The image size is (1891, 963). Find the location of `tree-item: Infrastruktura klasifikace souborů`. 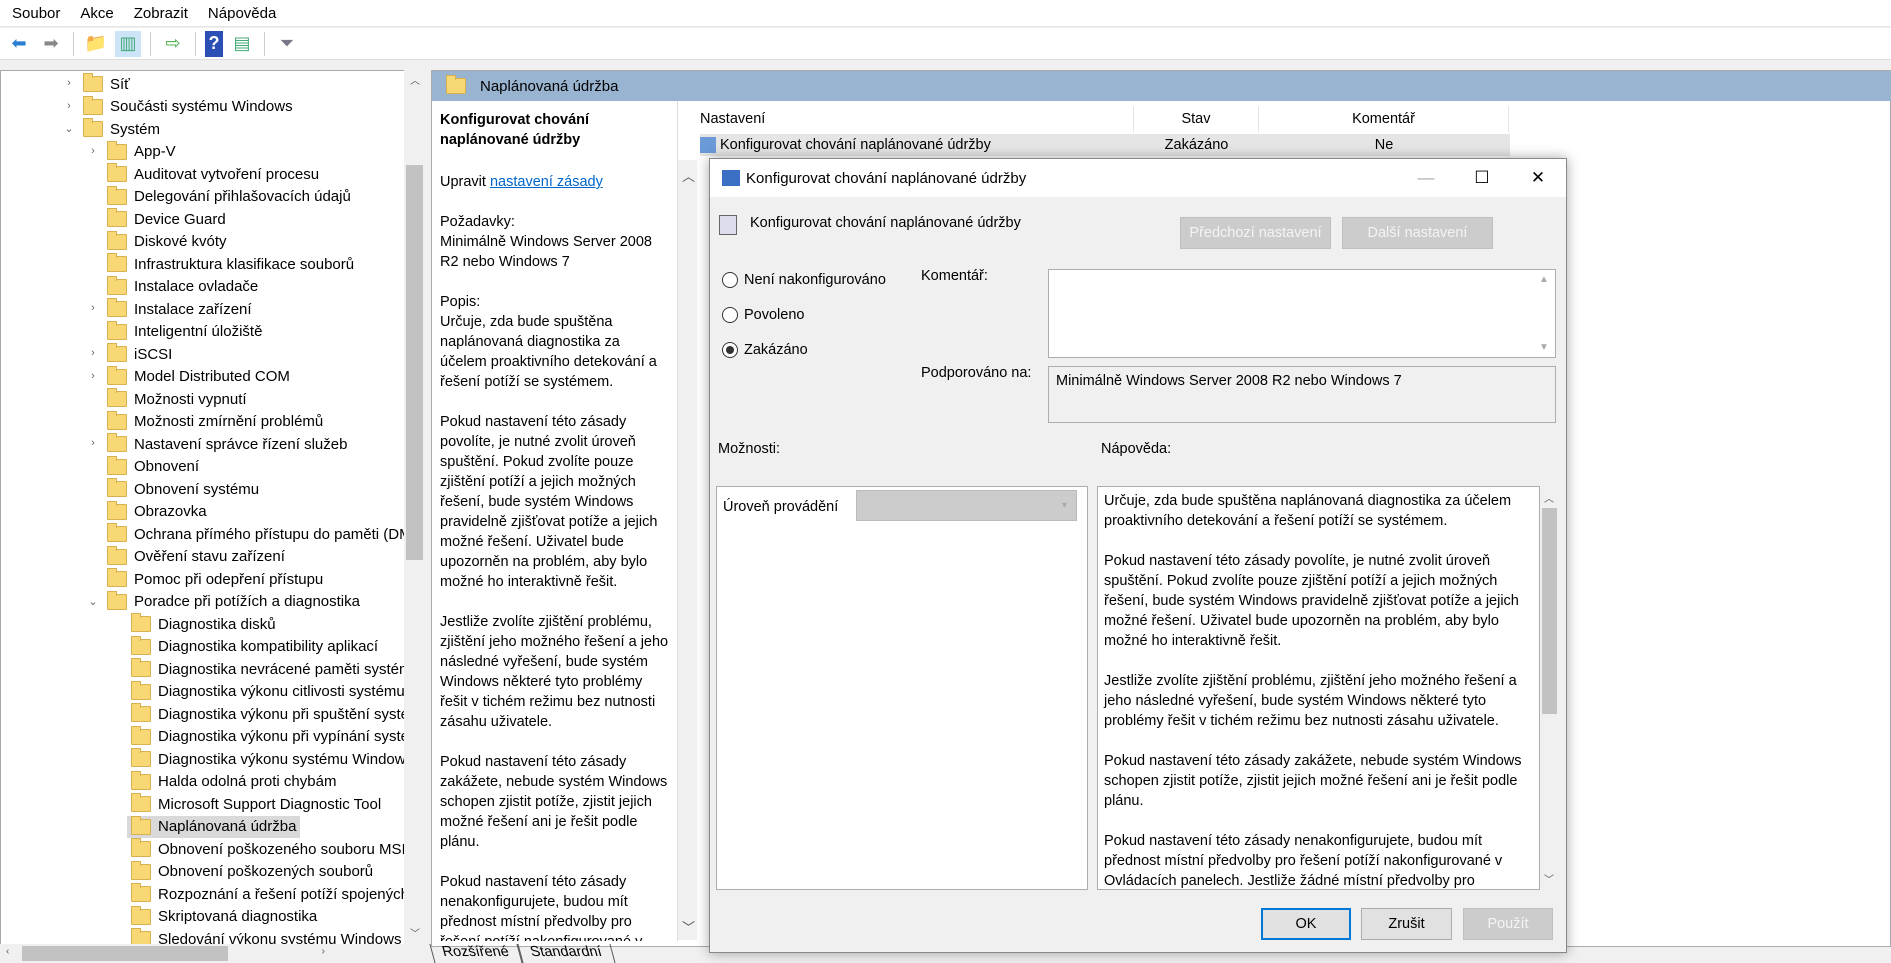

tree-item: Infrastruktura klasifikace souborů is located at coordinates (230, 264).